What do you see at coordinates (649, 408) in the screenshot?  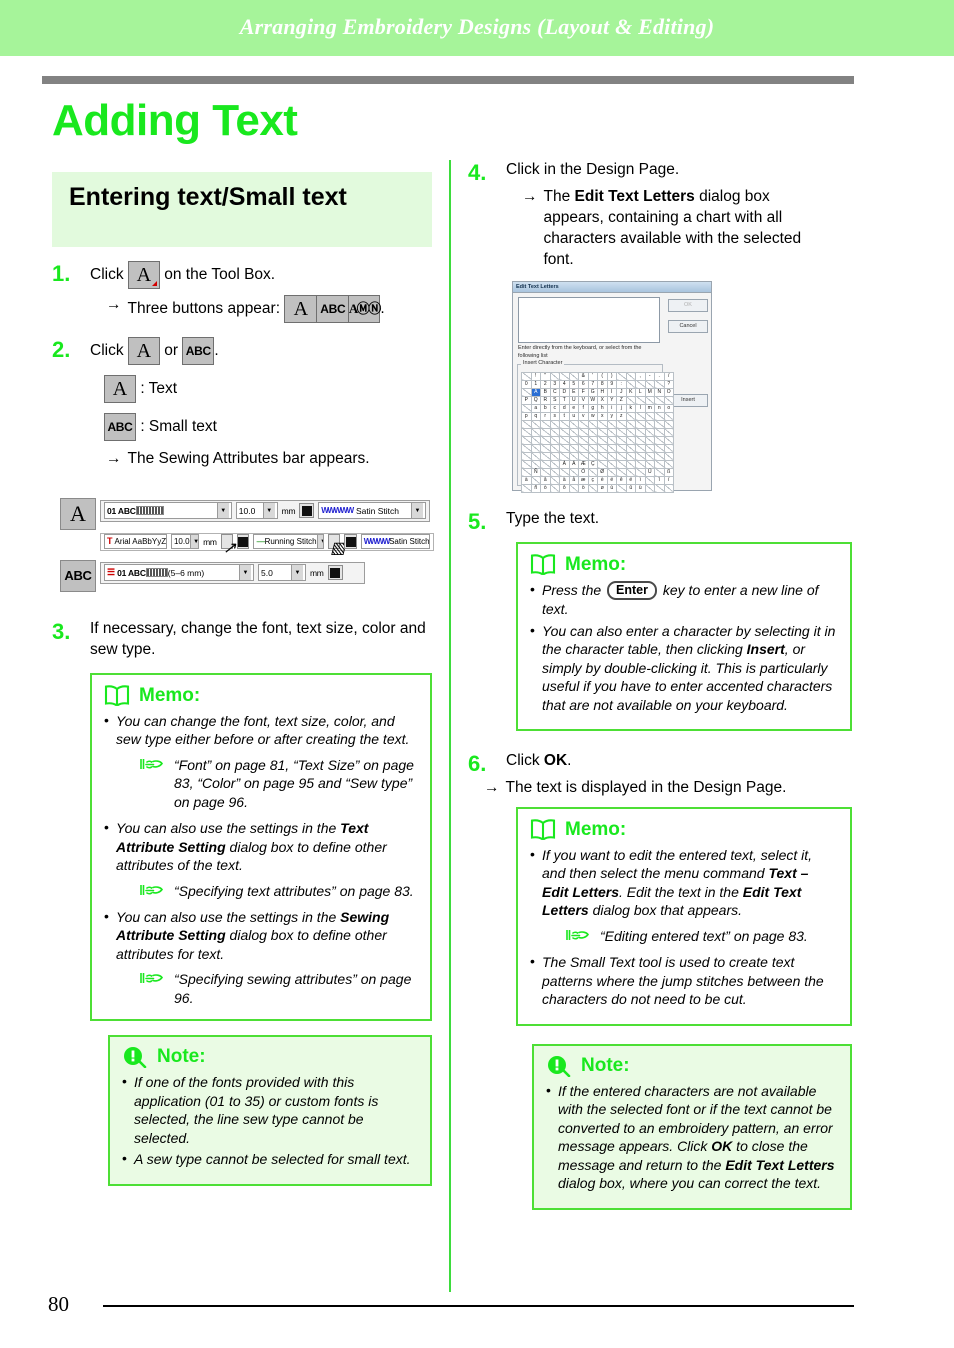 I see `character-cell: m` at bounding box center [649, 408].